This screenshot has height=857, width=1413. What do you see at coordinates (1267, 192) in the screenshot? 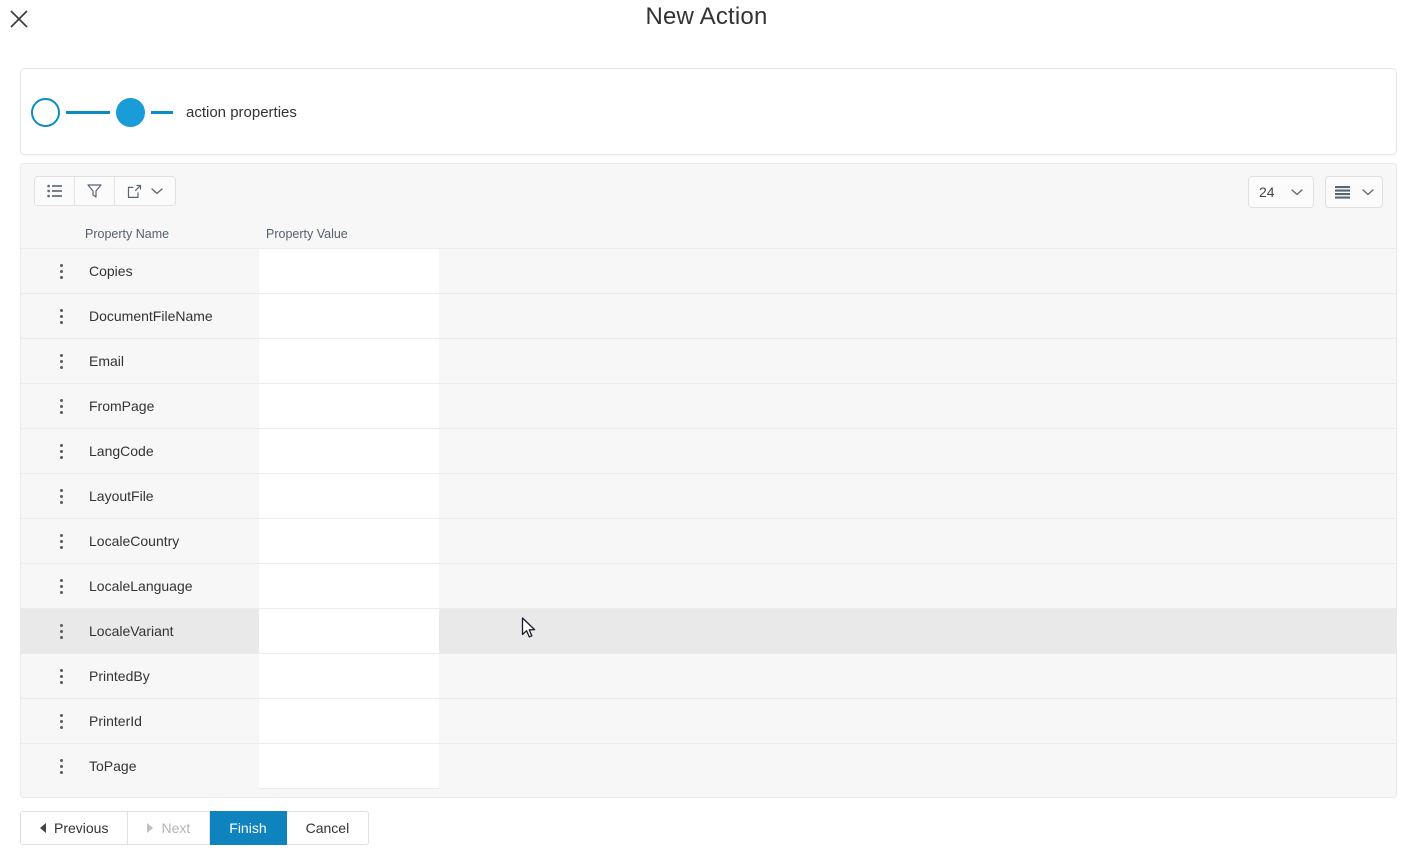
I see `page-size-value: 24` at bounding box center [1267, 192].